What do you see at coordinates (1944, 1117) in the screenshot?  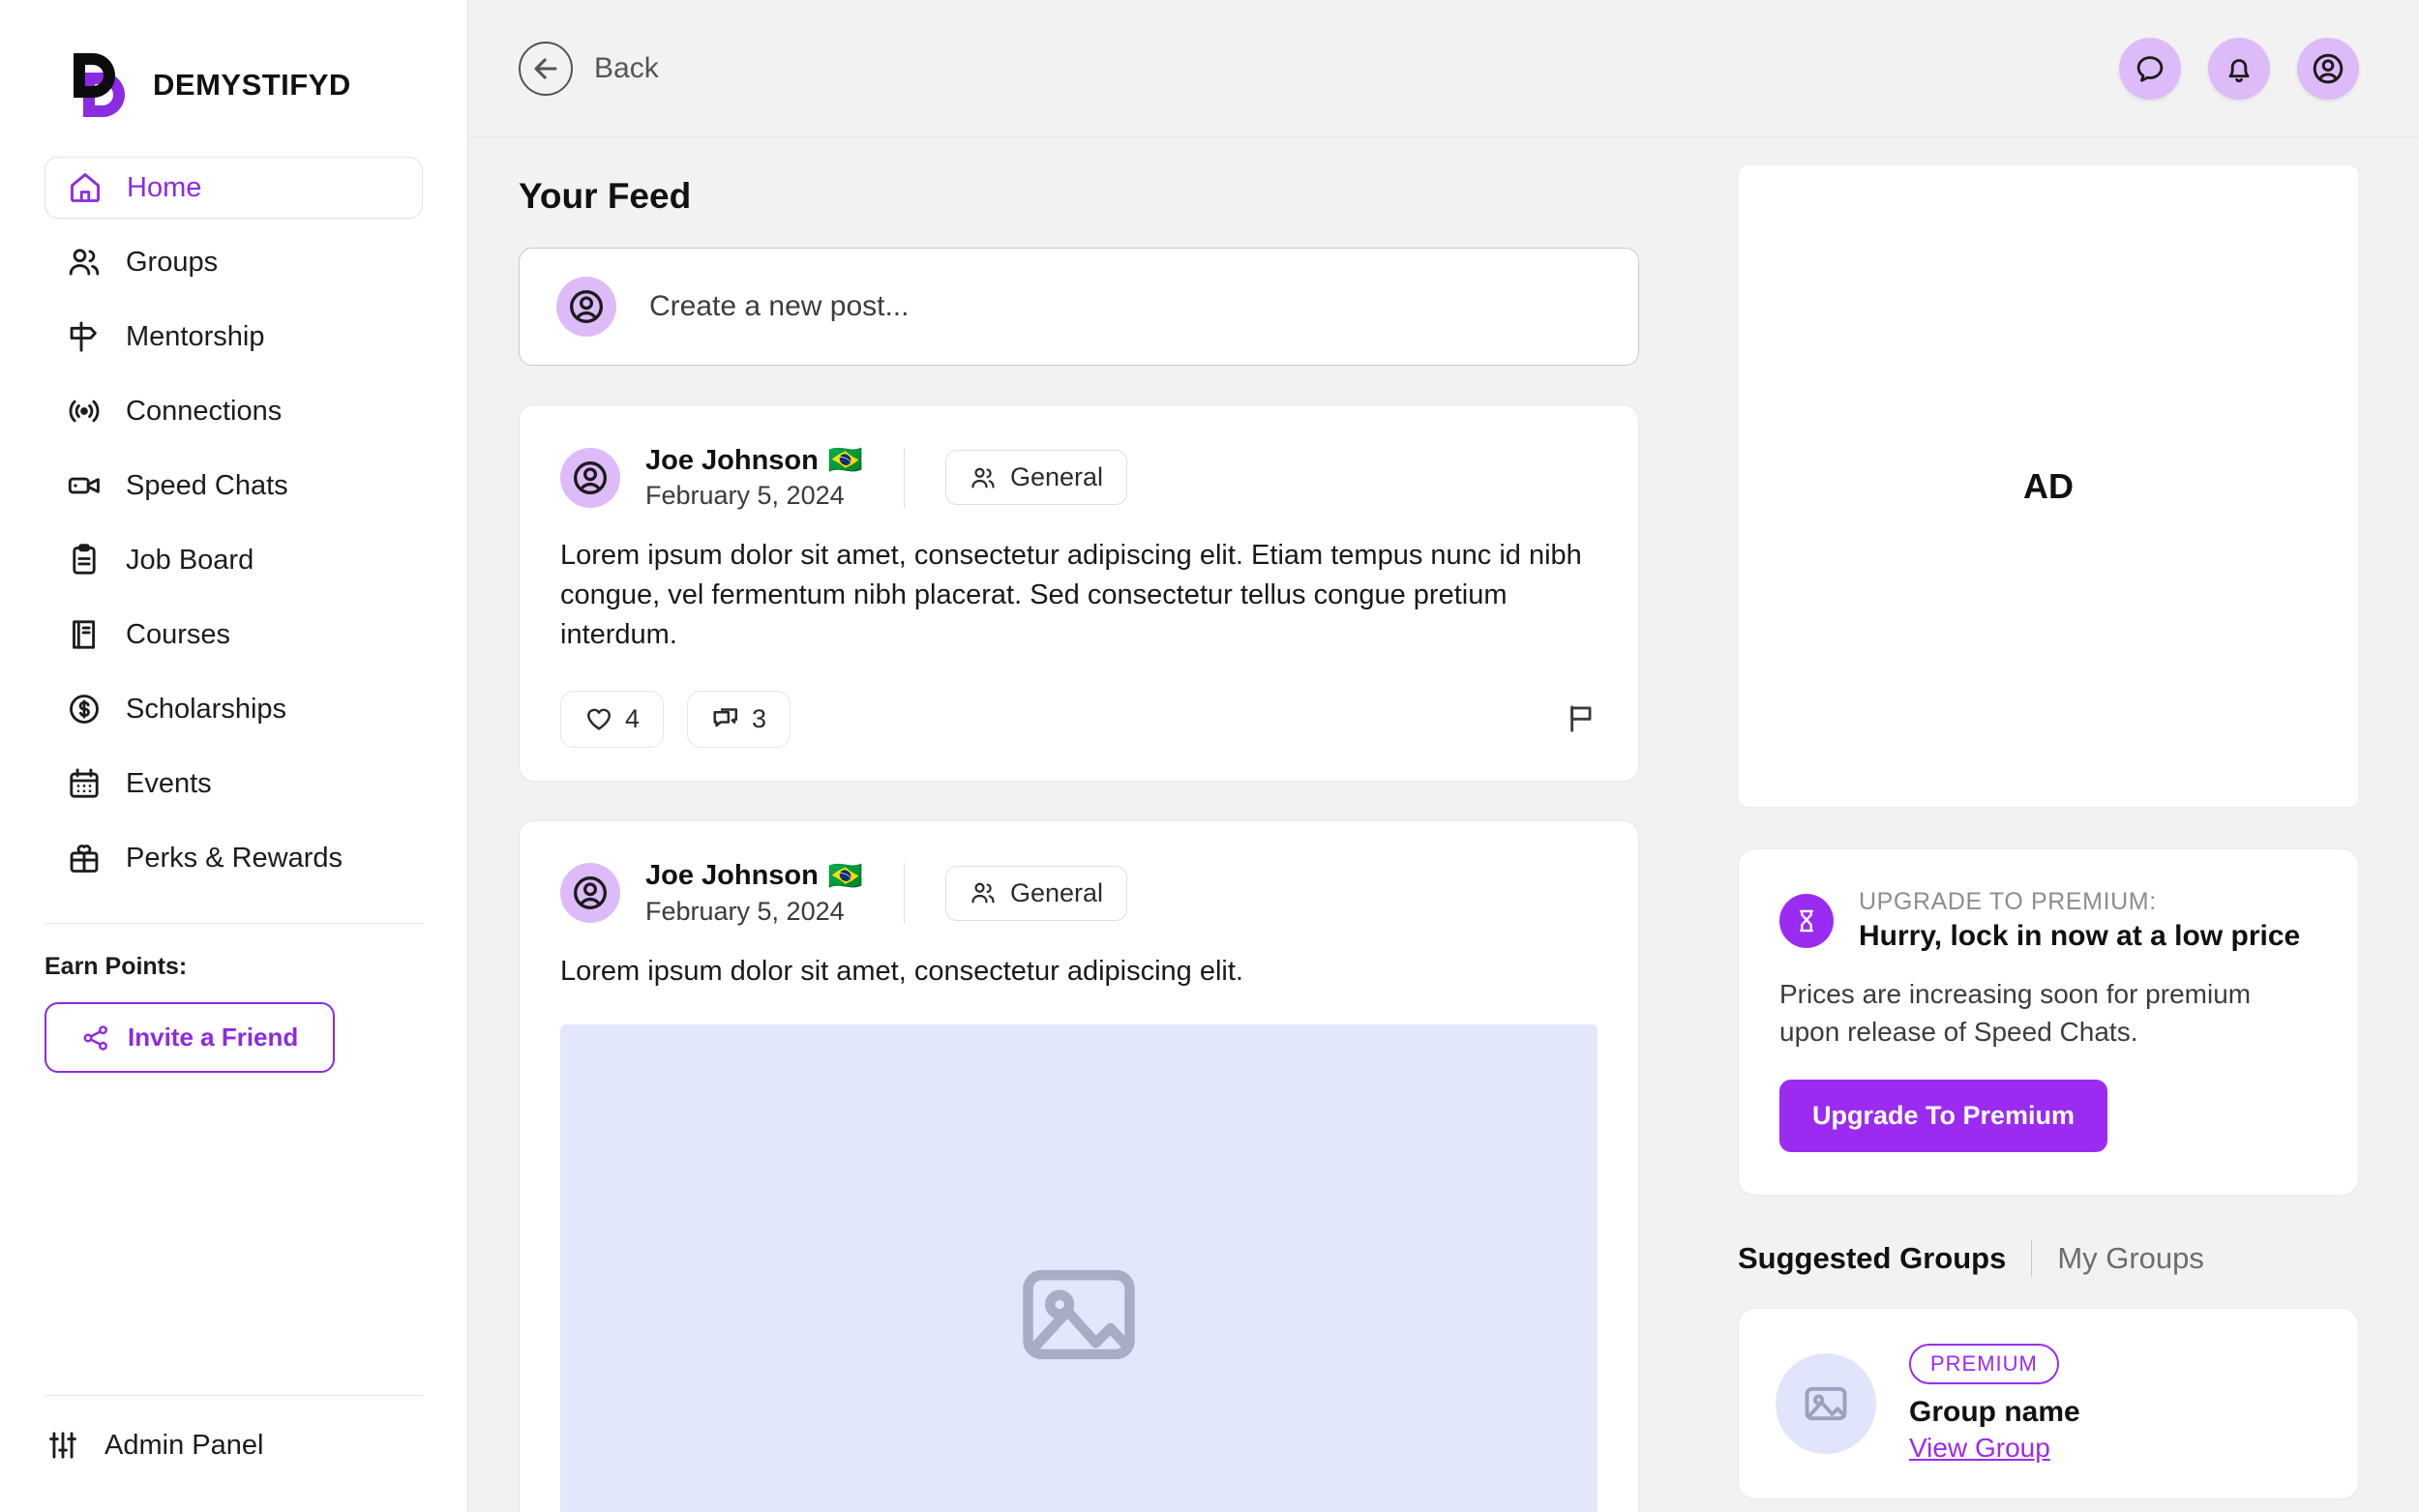 I see `upgrade-to-premium-button: Upgrade To Premium` at bounding box center [1944, 1117].